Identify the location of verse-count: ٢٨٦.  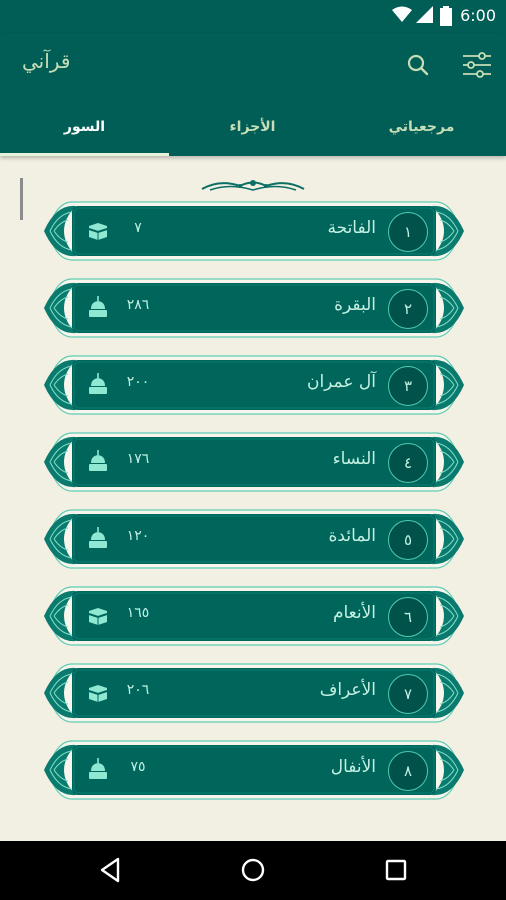
(138, 305).